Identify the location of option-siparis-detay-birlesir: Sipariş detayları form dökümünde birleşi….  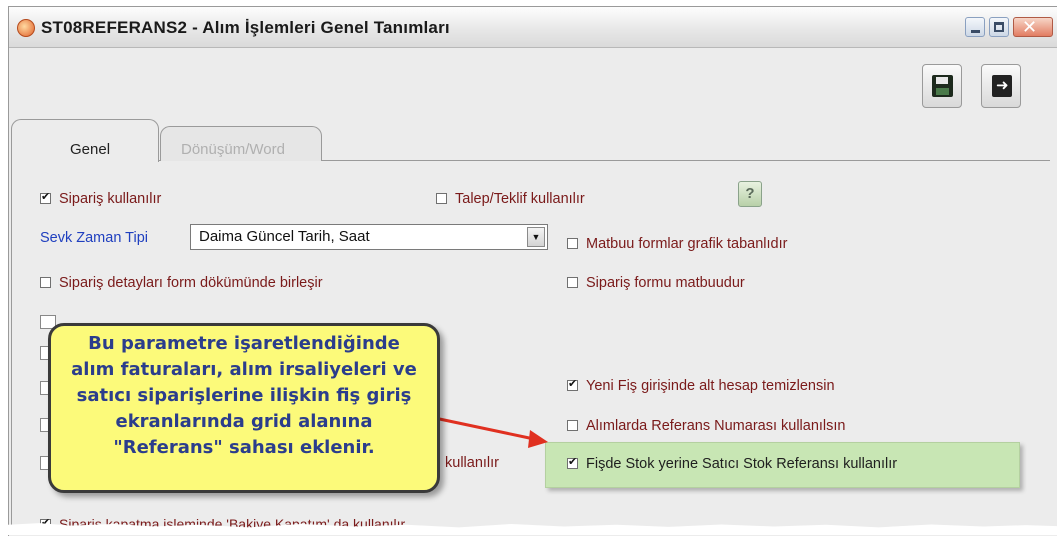
(181, 283).